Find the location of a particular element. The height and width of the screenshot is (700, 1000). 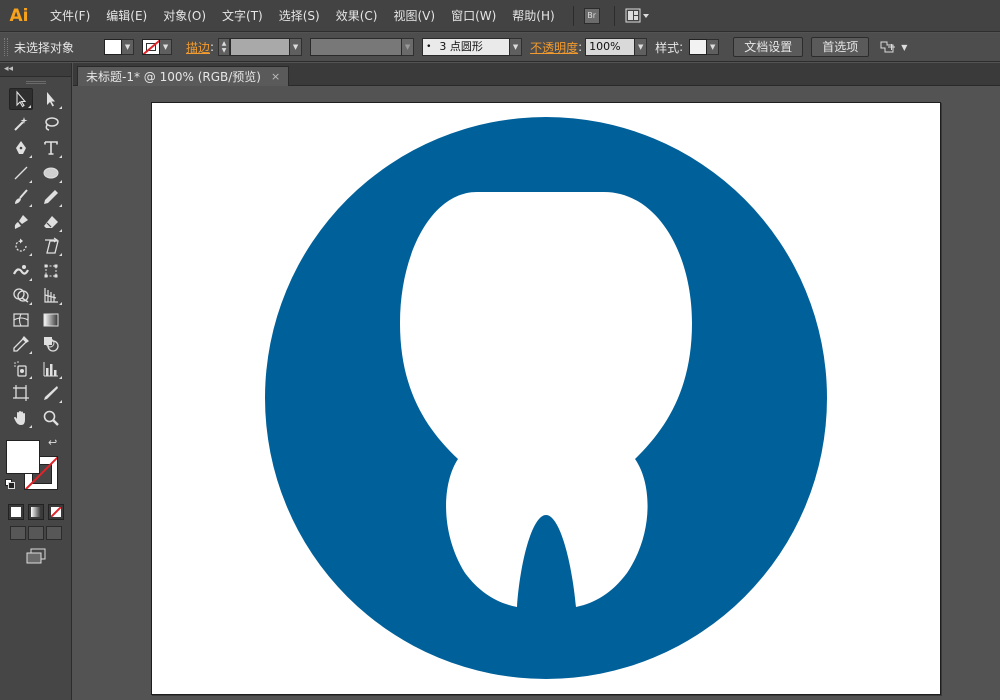

gradient-tool is located at coordinates (51, 320).